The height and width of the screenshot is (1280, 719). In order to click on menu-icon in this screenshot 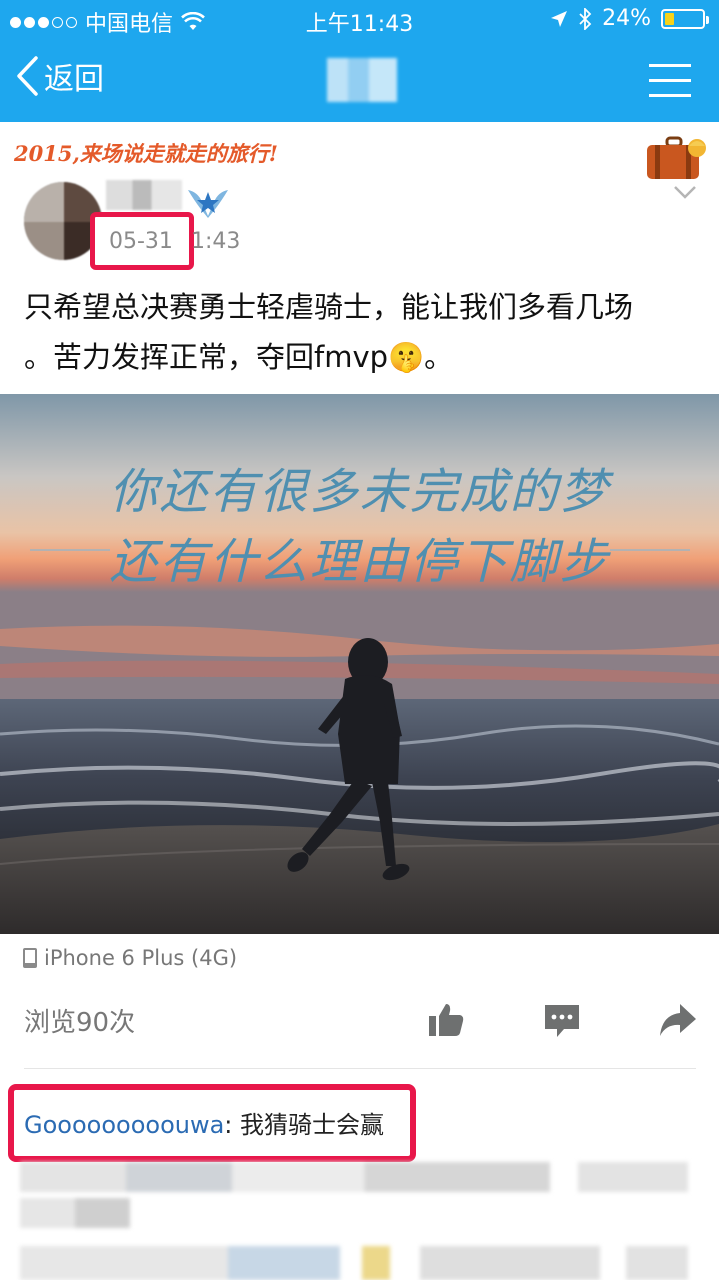, I will do `click(670, 65)`.